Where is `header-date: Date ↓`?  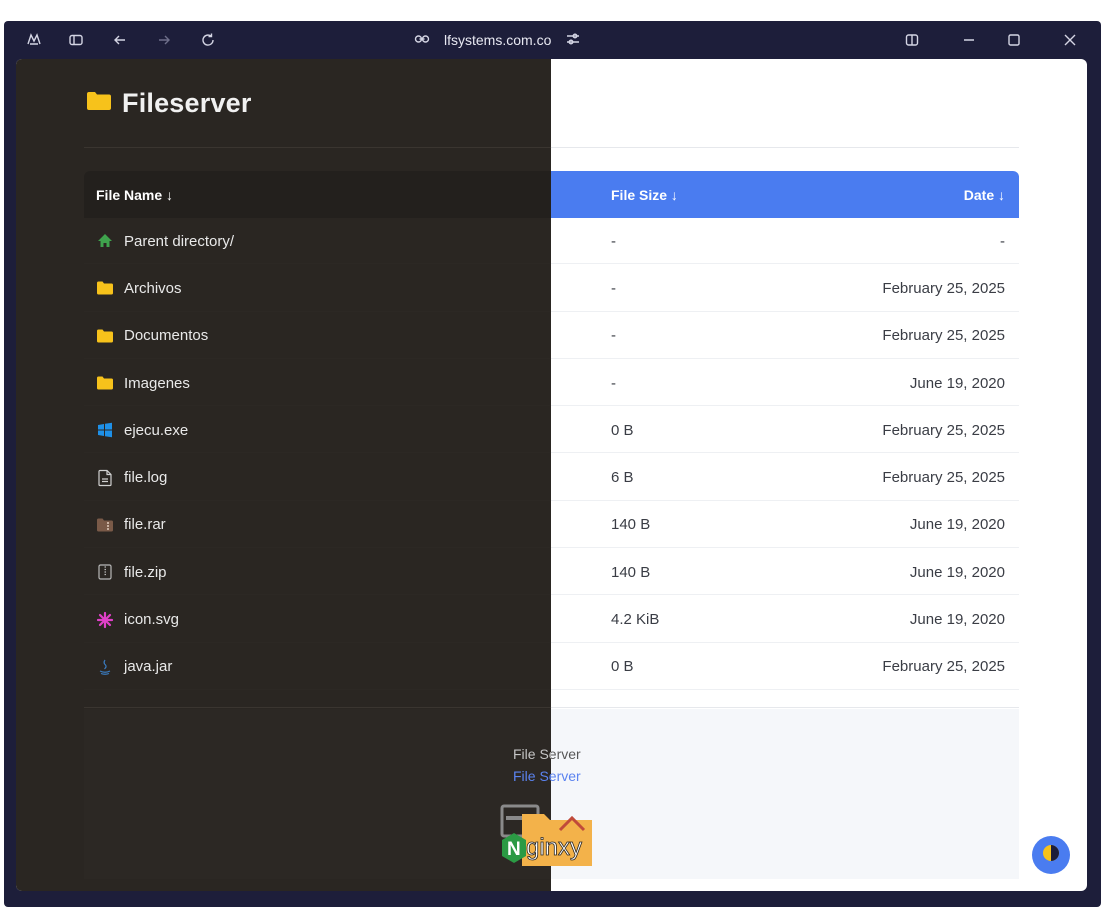 header-date: Date ↓ is located at coordinates (915, 195).